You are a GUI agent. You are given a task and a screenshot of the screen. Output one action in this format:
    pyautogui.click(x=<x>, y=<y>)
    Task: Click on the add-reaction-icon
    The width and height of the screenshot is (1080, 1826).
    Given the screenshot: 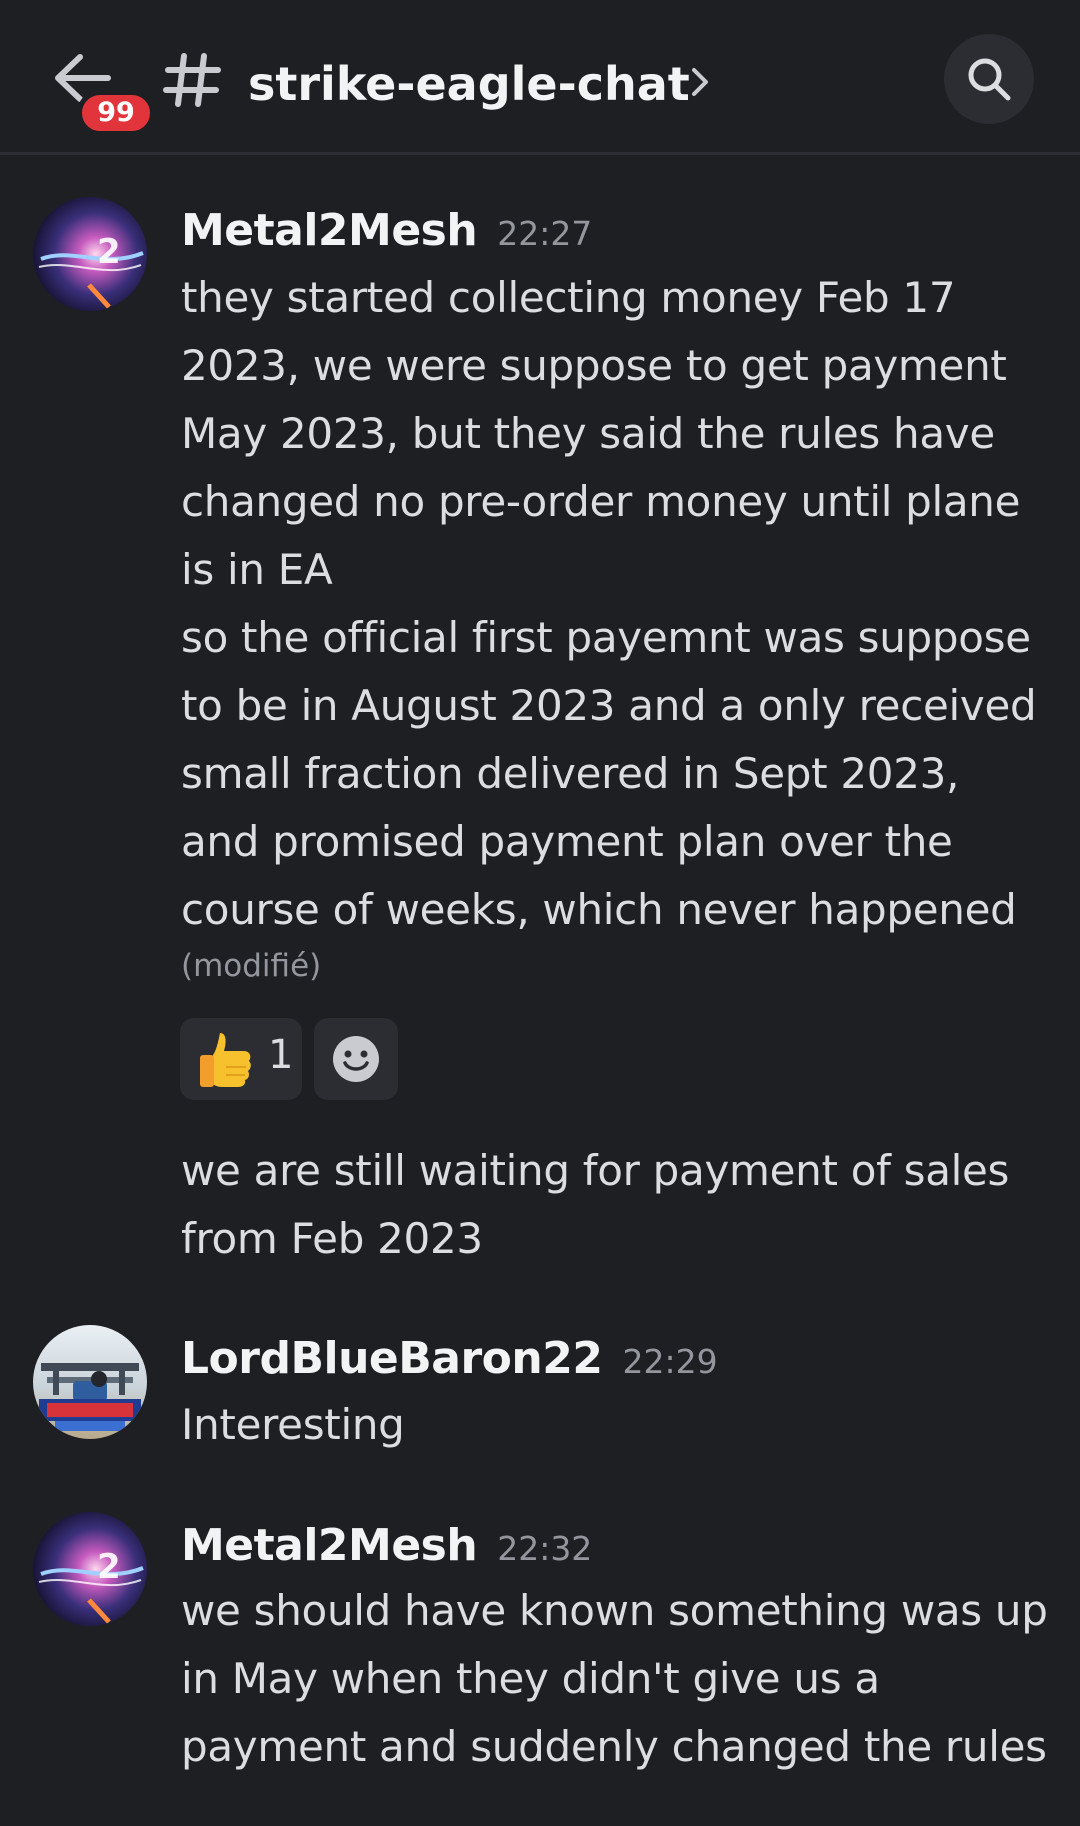 What is the action you would take?
    pyautogui.click(x=356, y=1059)
    